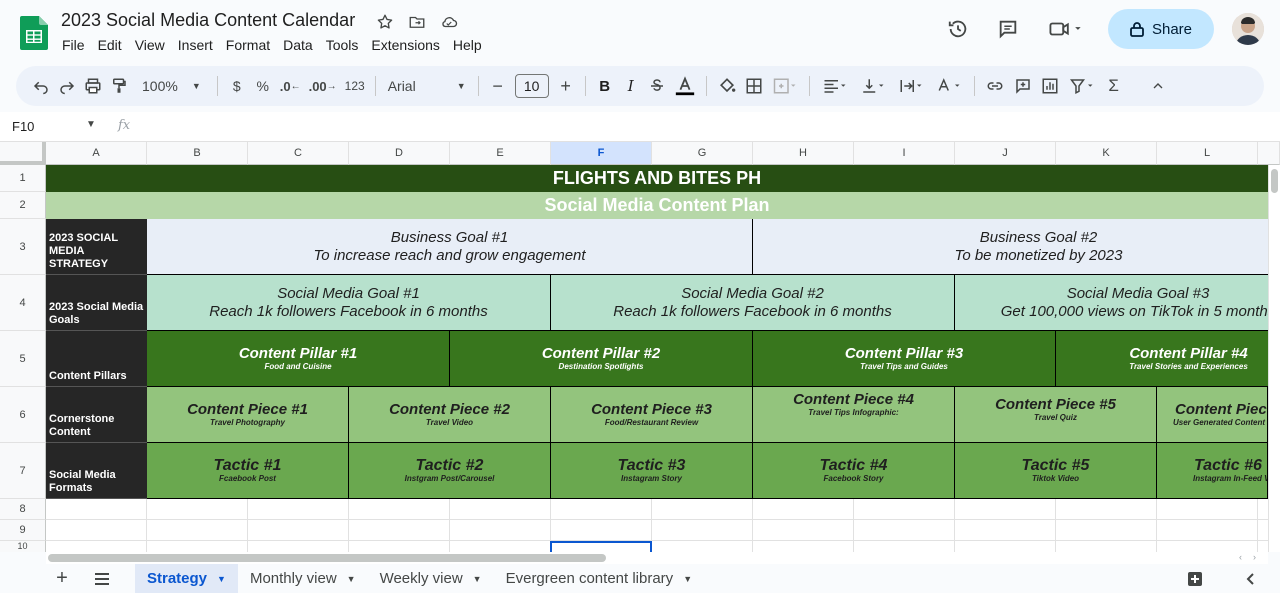  What do you see at coordinates (605, 86) in the screenshot?
I see `bold-button: B` at bounding box center [605, 86].